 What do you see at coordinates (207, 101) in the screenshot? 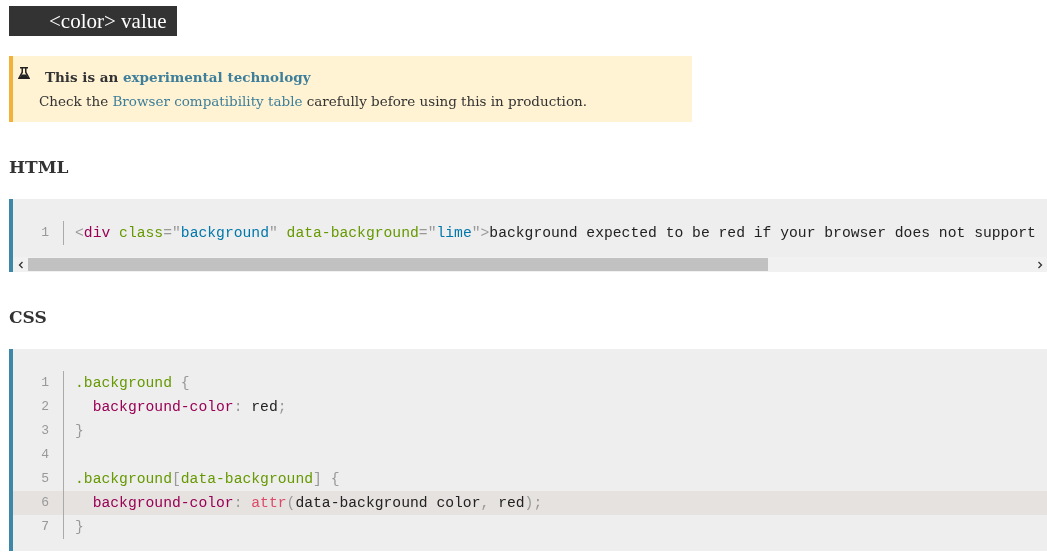
I see `compatibility-table-link: Browser compatibility table` at bounding box center [207, 101].